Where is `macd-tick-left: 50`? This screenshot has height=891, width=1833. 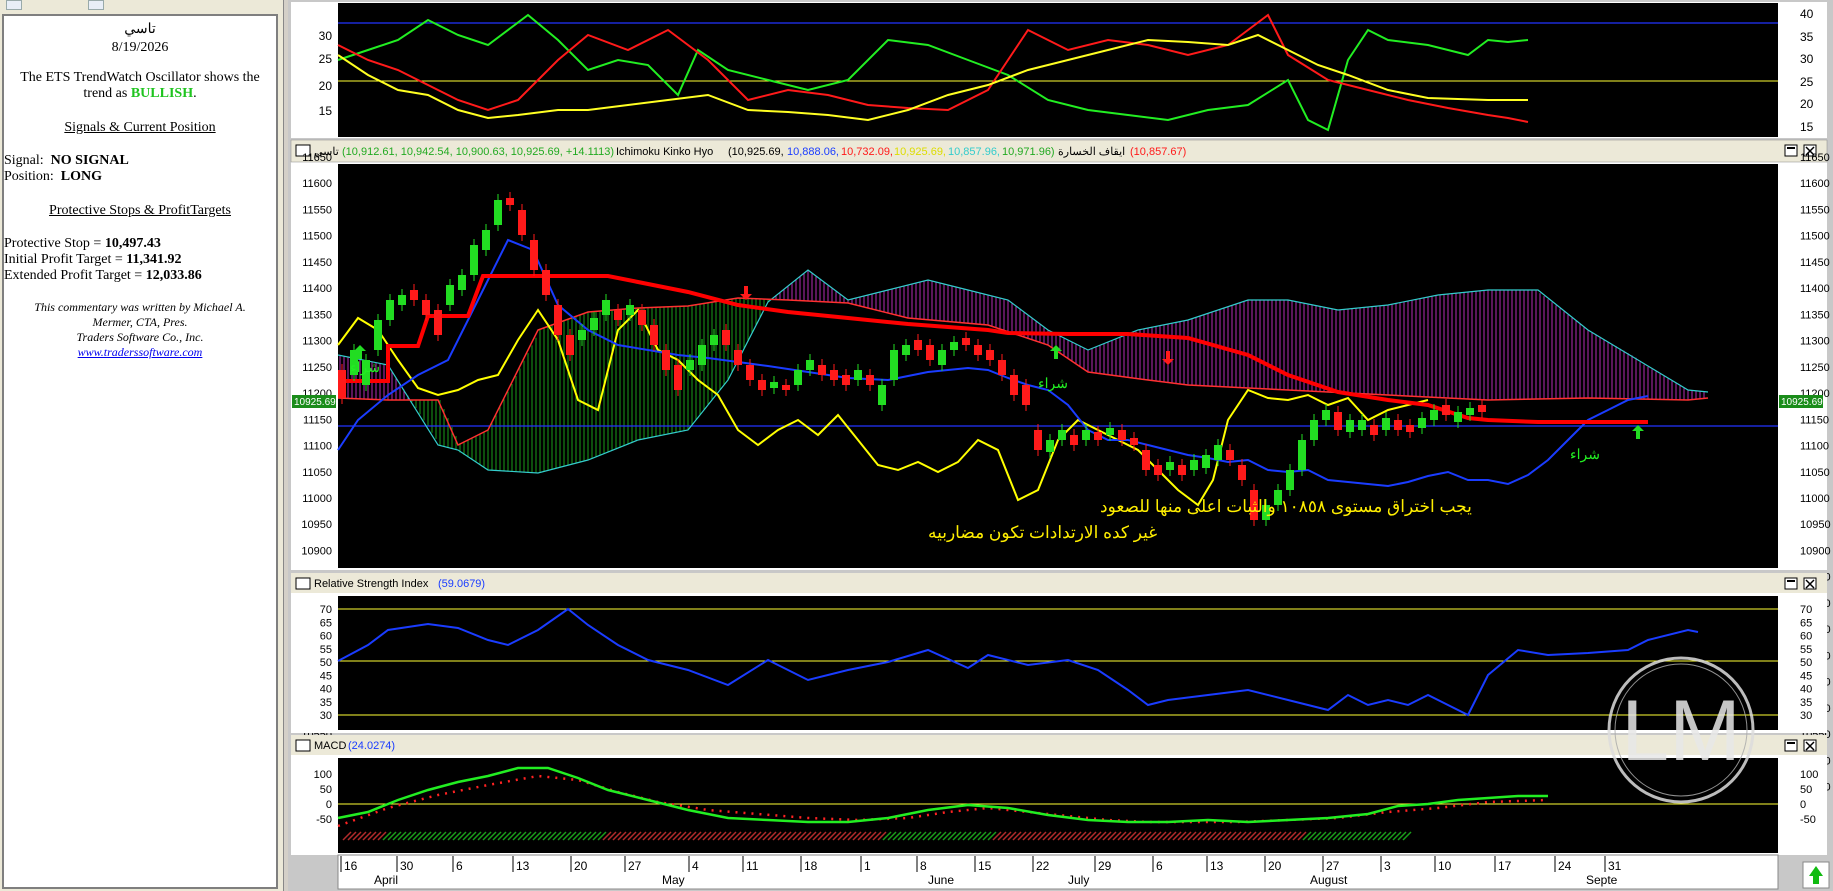
macd-tick-left: 50 is located at coordinates (326, 790).